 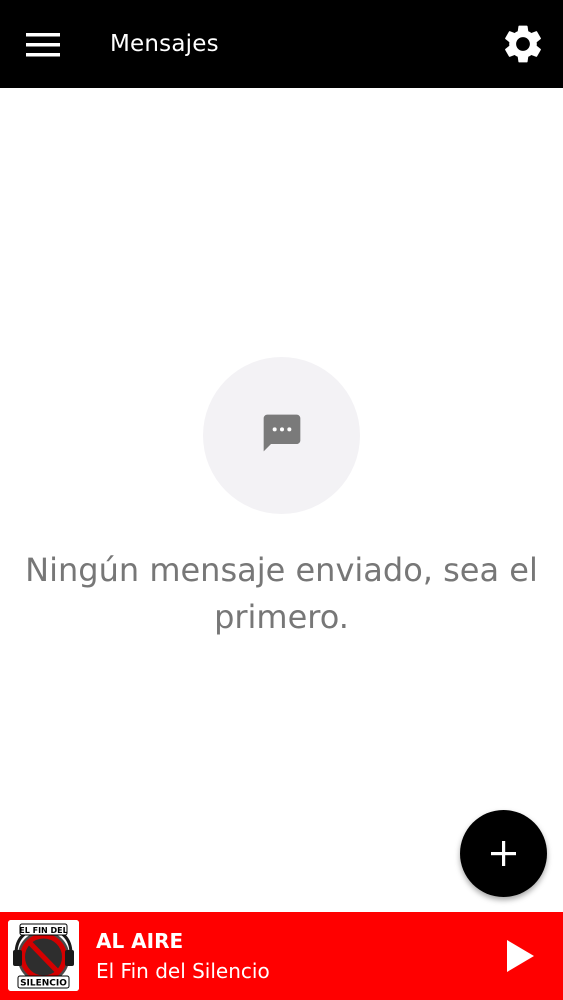 I want to click on new-message-button, so click(x=503, y=853).